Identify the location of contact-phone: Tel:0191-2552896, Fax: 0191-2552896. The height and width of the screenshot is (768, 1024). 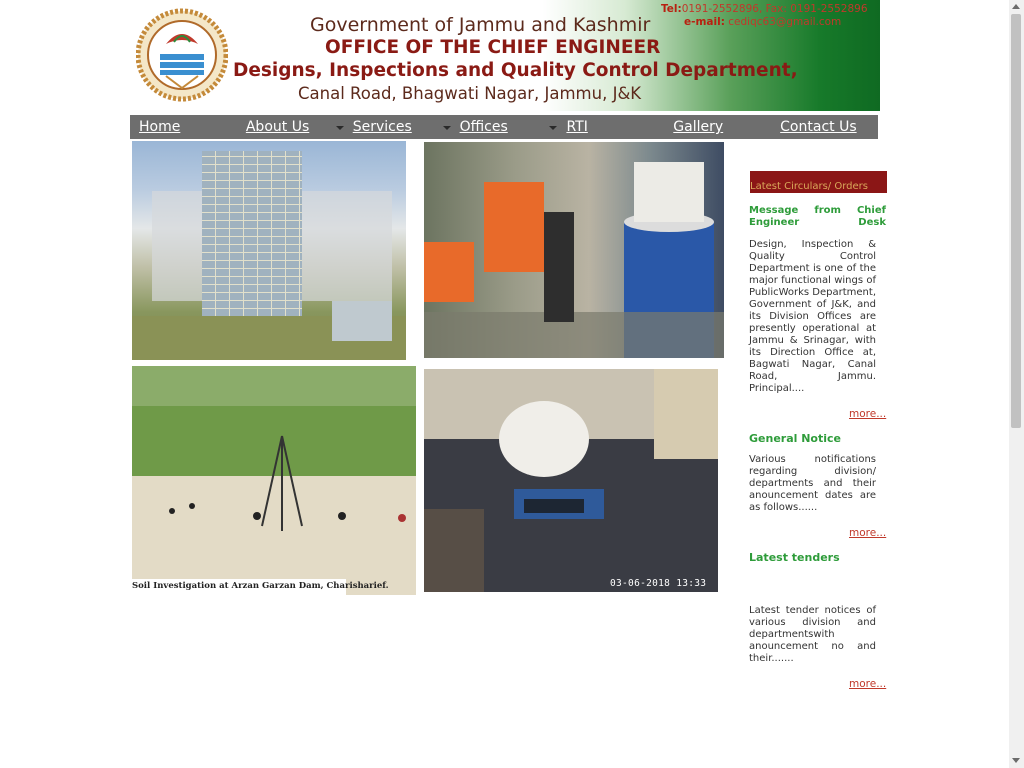
(764, 9).